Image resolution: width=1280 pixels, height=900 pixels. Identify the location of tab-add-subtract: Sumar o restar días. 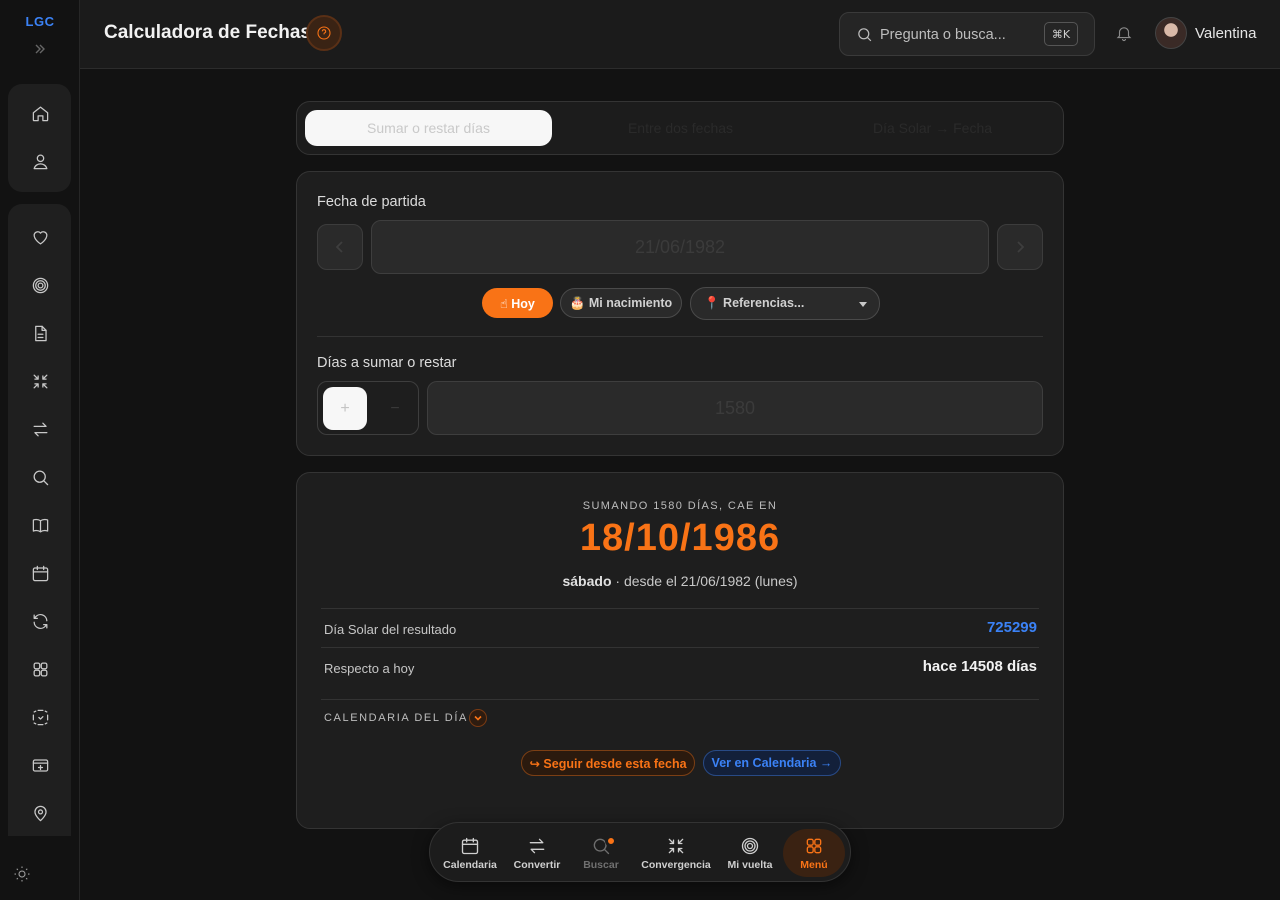
(428, 128).